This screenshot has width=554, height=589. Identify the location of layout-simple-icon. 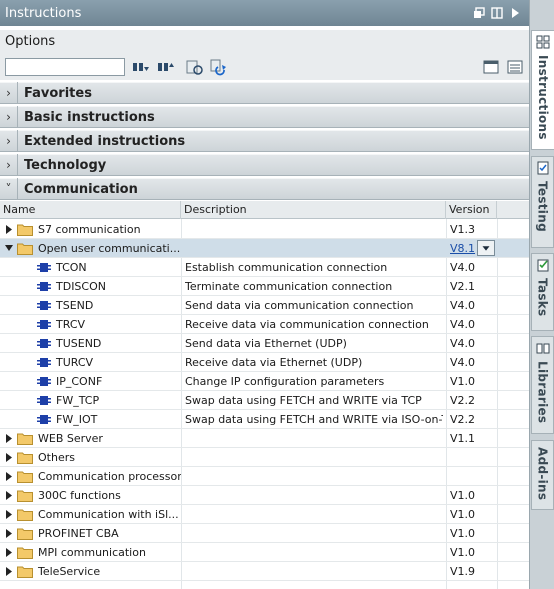
(491, 67).